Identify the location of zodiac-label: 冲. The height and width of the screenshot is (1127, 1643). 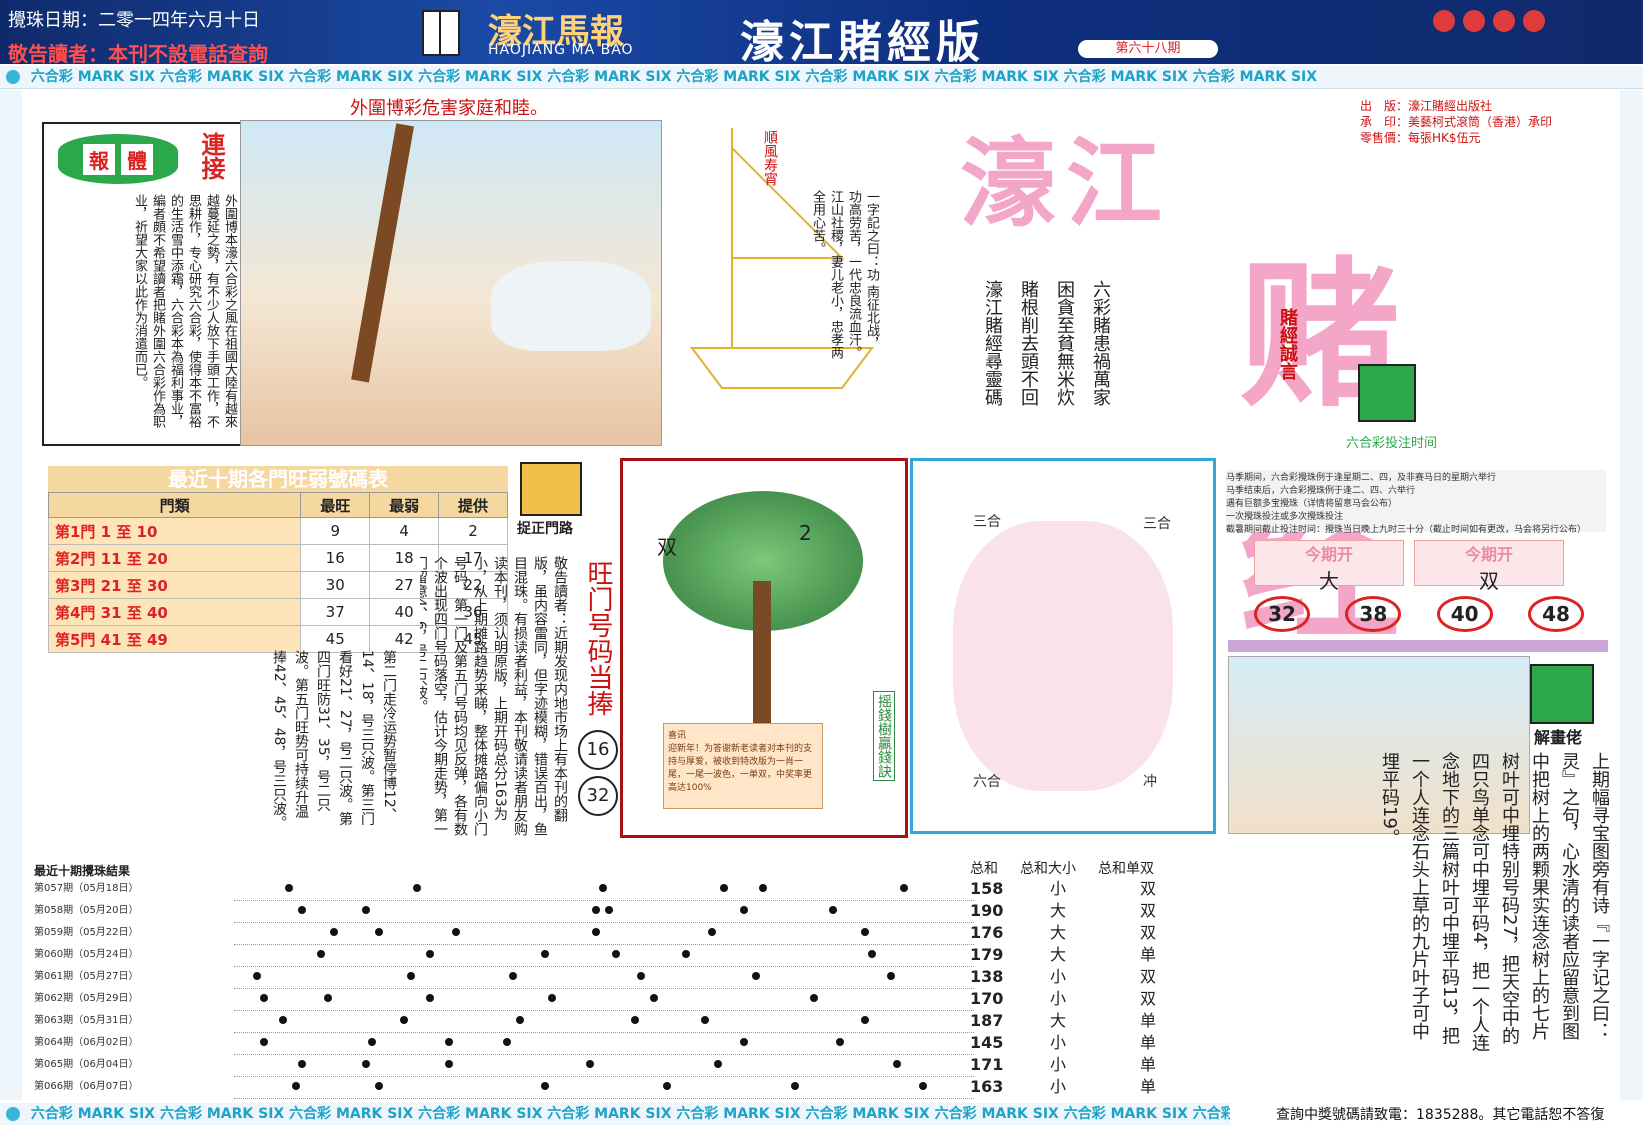
(1150, 782).